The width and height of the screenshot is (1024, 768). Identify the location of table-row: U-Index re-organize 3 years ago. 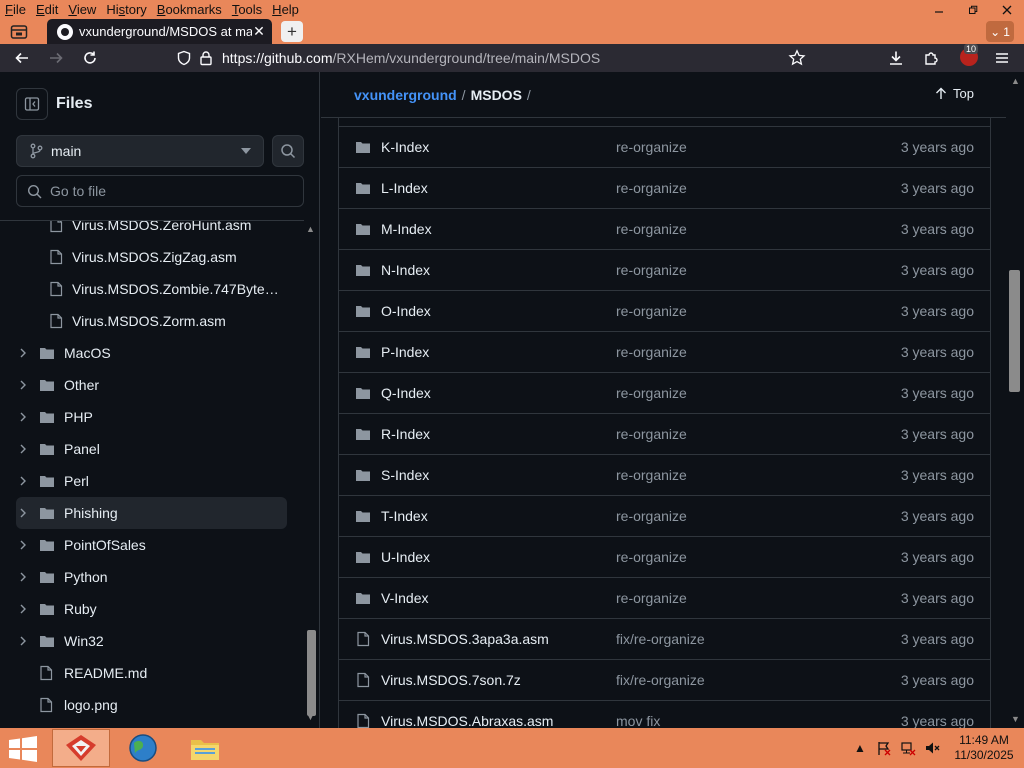
(664, 556).